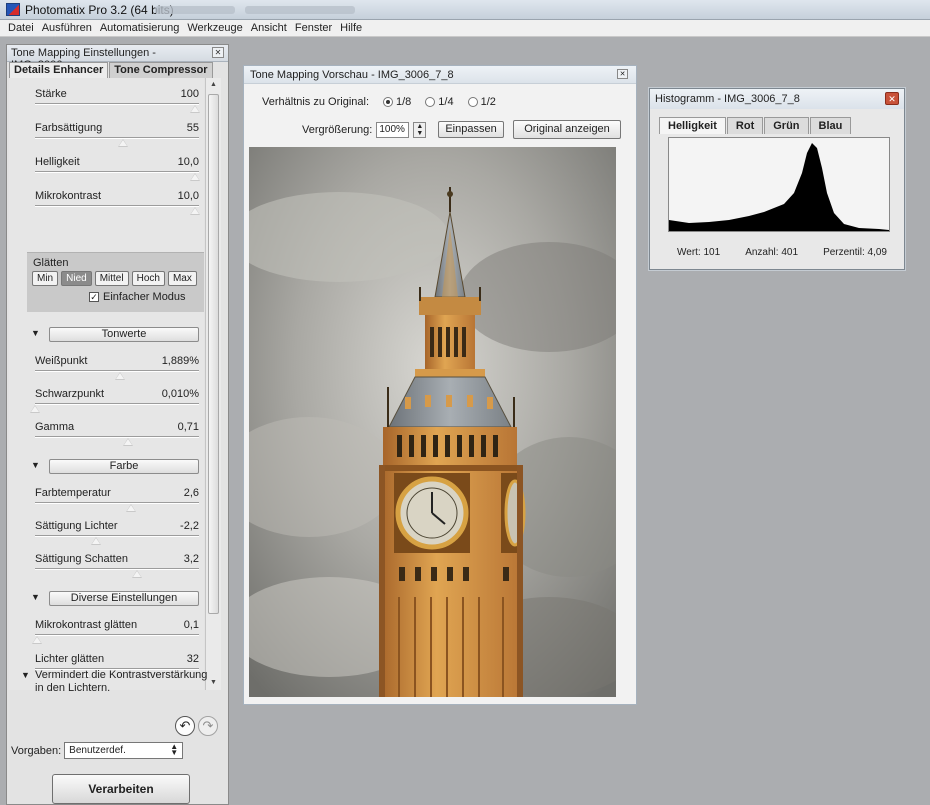  I want to click on menu-datei: Datei, so click(21, 28).